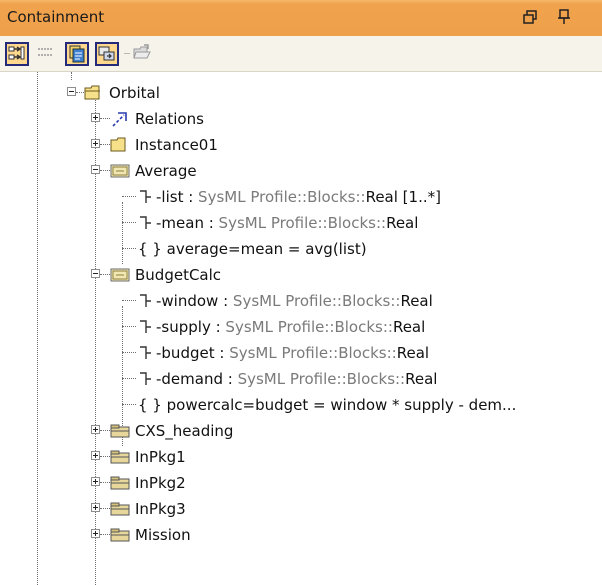 The width and height of the screenshot is (602, 585). Describe the element at coordinates (291, 327) in the screenshot. I see `tree-node-label: -supply : SysML Profile::Blocks::Real` at that location.